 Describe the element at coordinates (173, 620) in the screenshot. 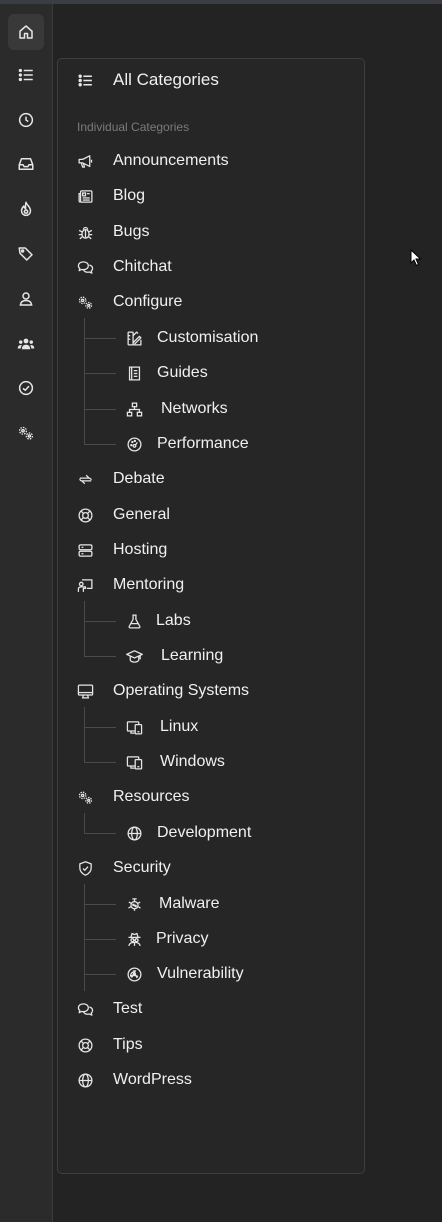

I see `category-label: Labs` at that location.